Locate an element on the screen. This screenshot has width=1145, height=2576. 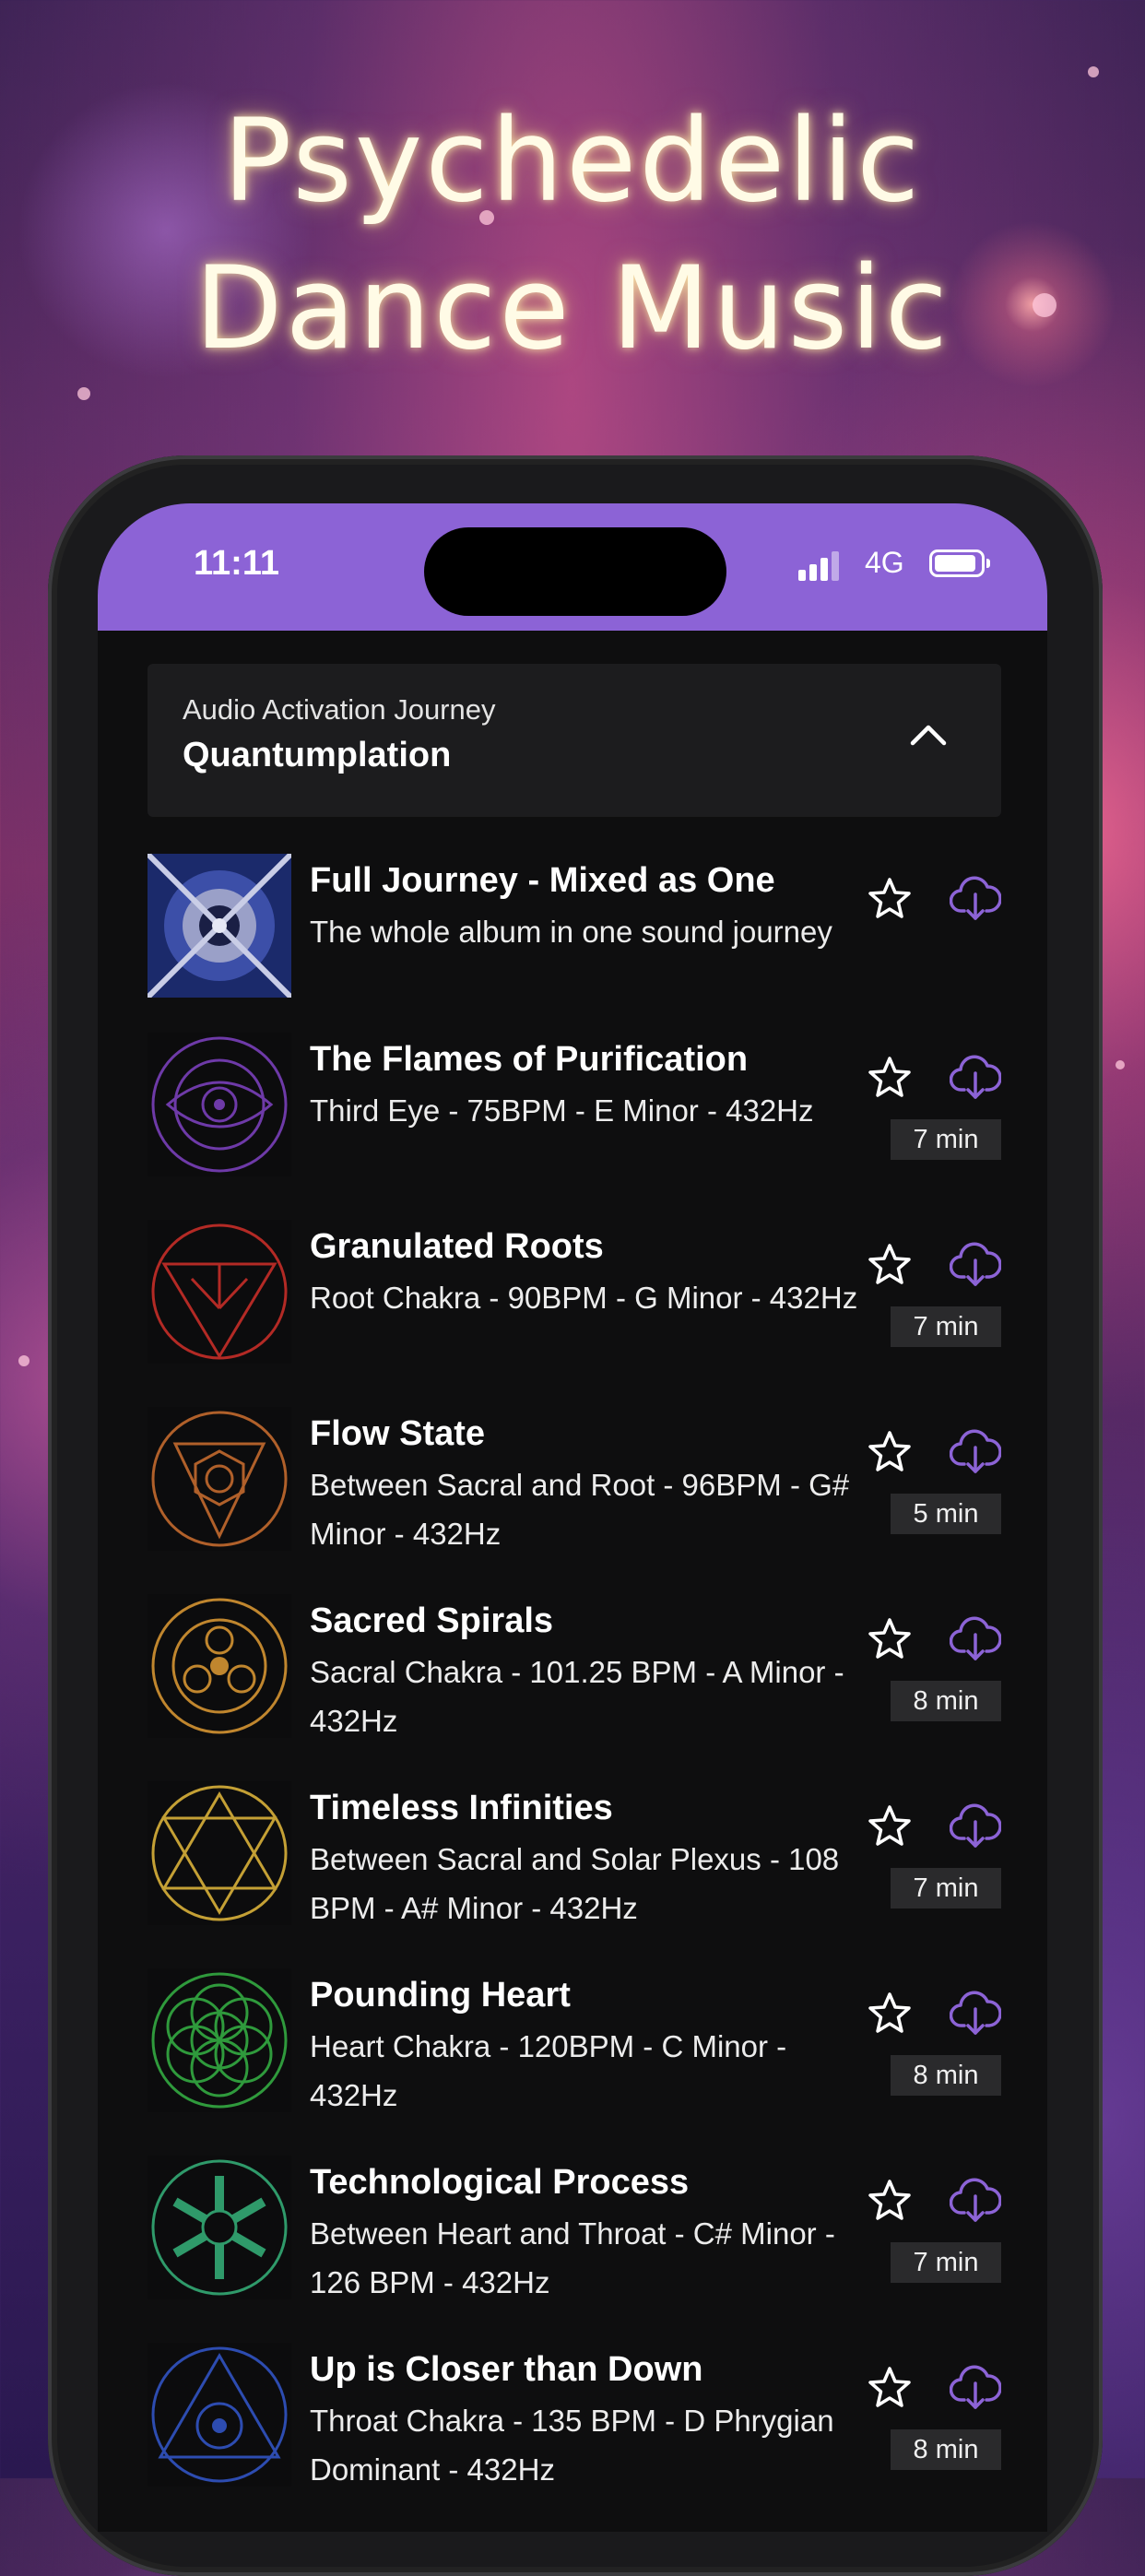
battery-icon is located at coordinates (959, 563).